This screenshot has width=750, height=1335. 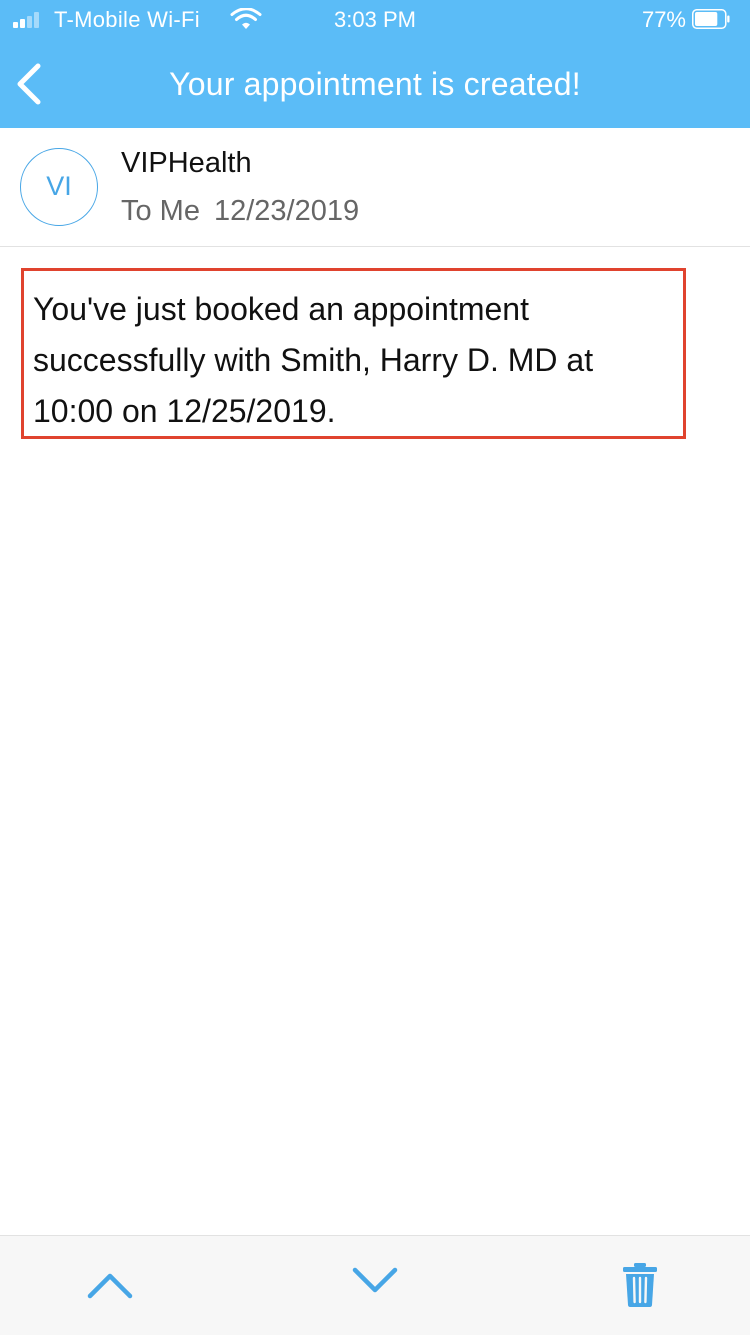 I want to click on page-title: Your appointment is created!, so click(x=375, y=84).